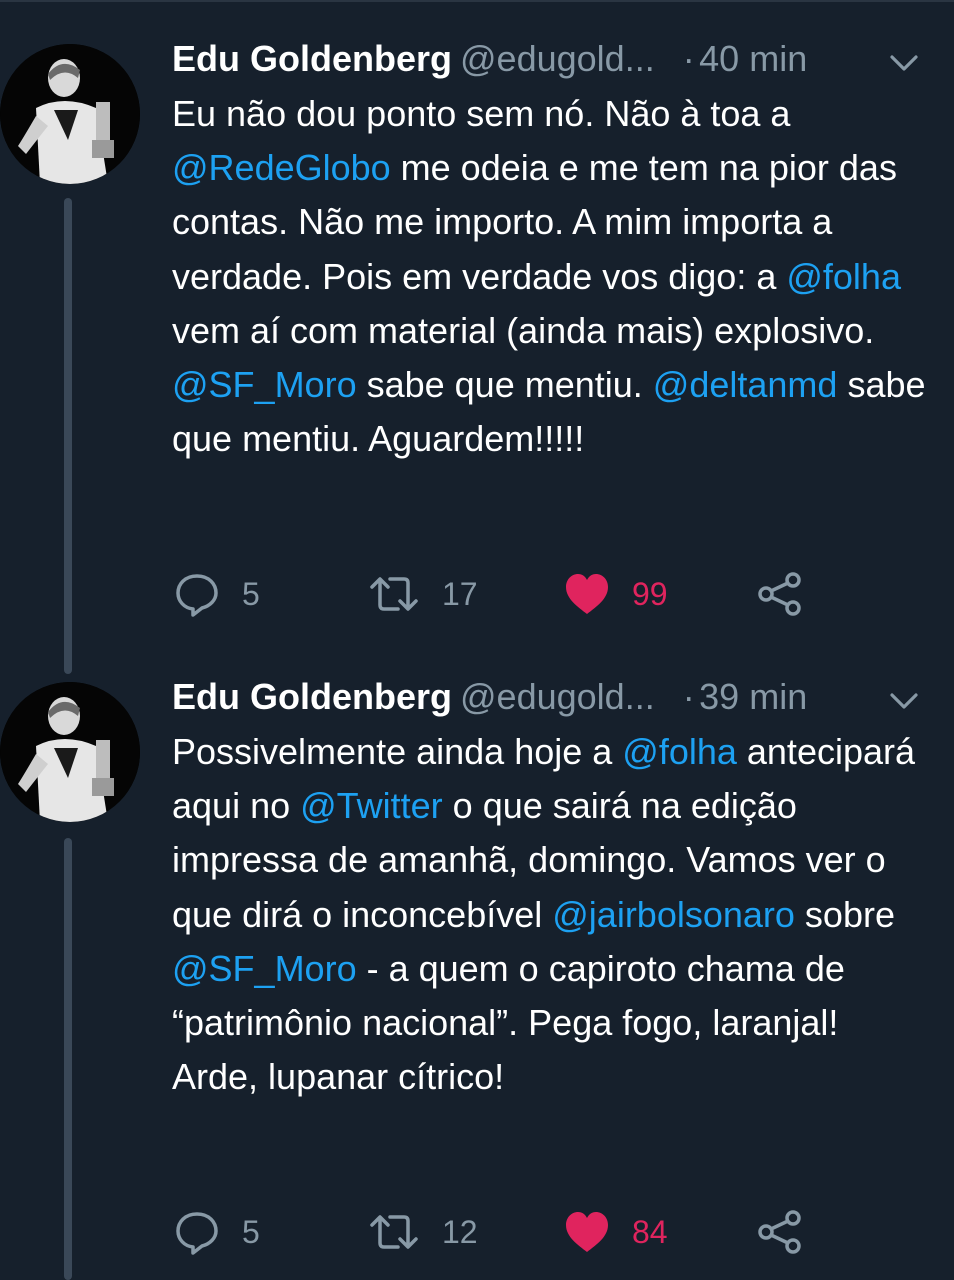  Describe the element at coordinates (460, 1231) in the screenshot. I see `retweet-count: 12` at that location.